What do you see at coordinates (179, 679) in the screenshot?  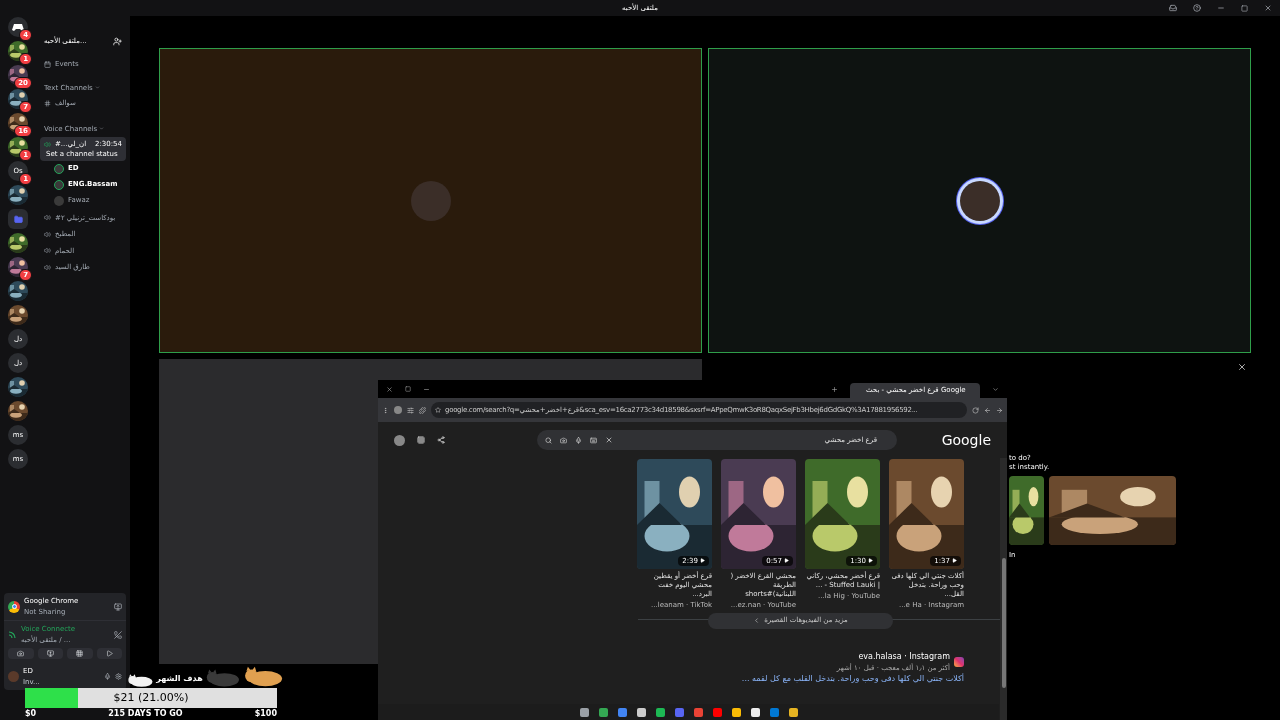 I see `goal-label: هدف الشهر` at bounding box center [179, 679].